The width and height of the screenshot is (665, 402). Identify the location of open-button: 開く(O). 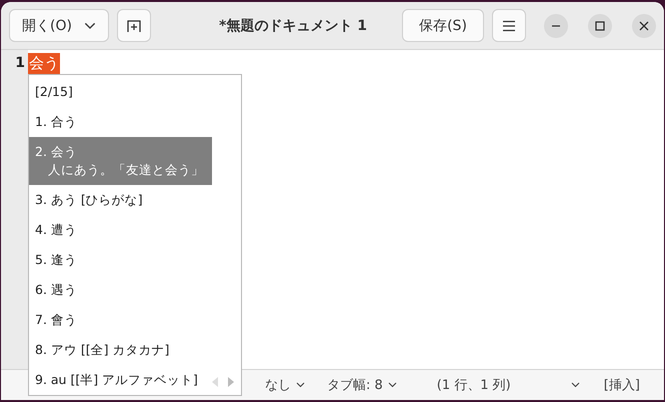
(59, 25).